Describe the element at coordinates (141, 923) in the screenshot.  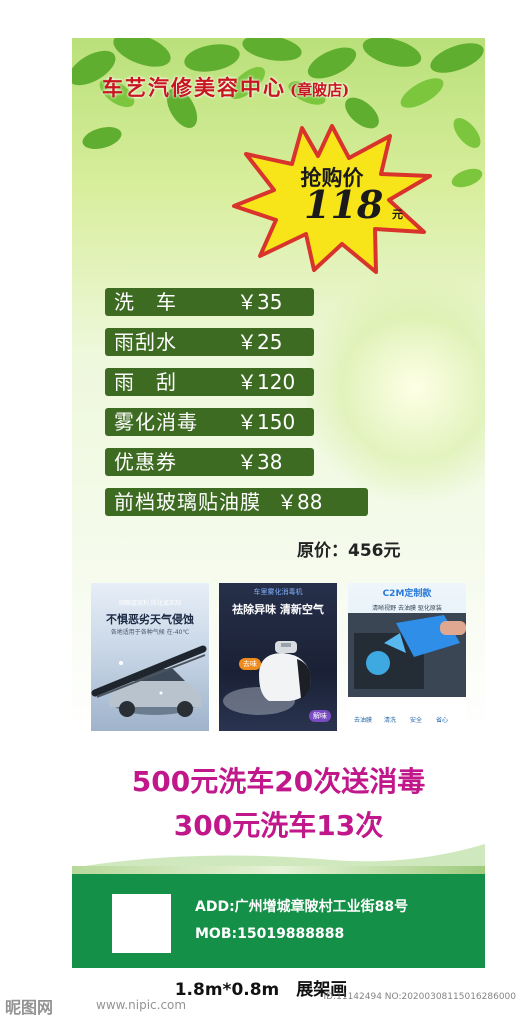
I see `qr-code-placeholder` at that location.